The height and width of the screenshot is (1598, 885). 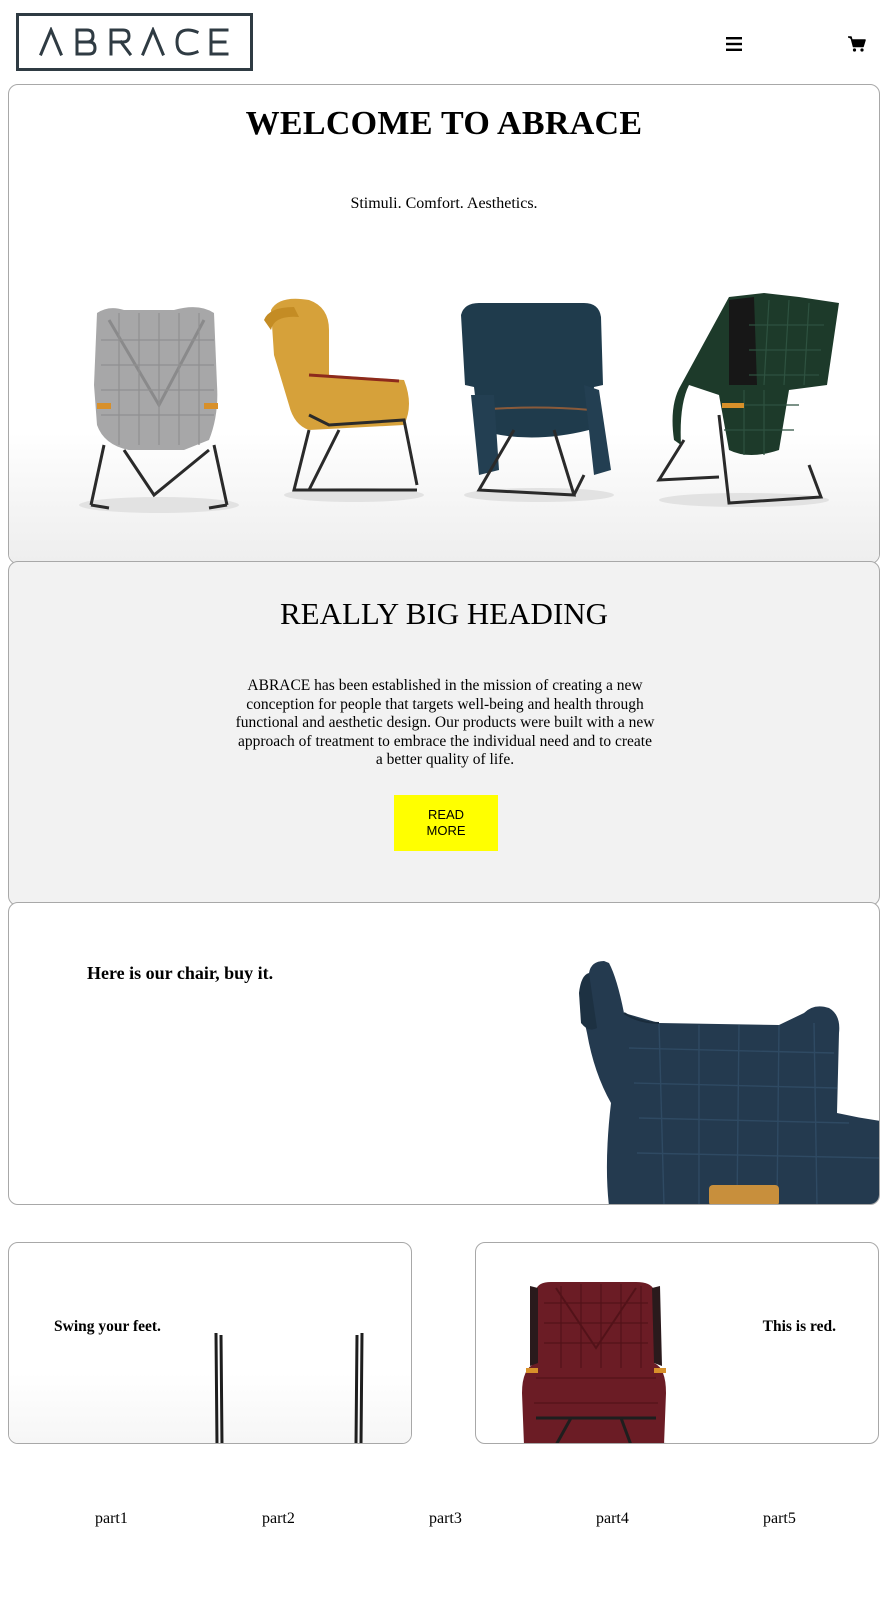 What do you see at coordinates (857, 44) in the screenshot?
I see `shopping-cart-icon` at bounding box center [857, 44].